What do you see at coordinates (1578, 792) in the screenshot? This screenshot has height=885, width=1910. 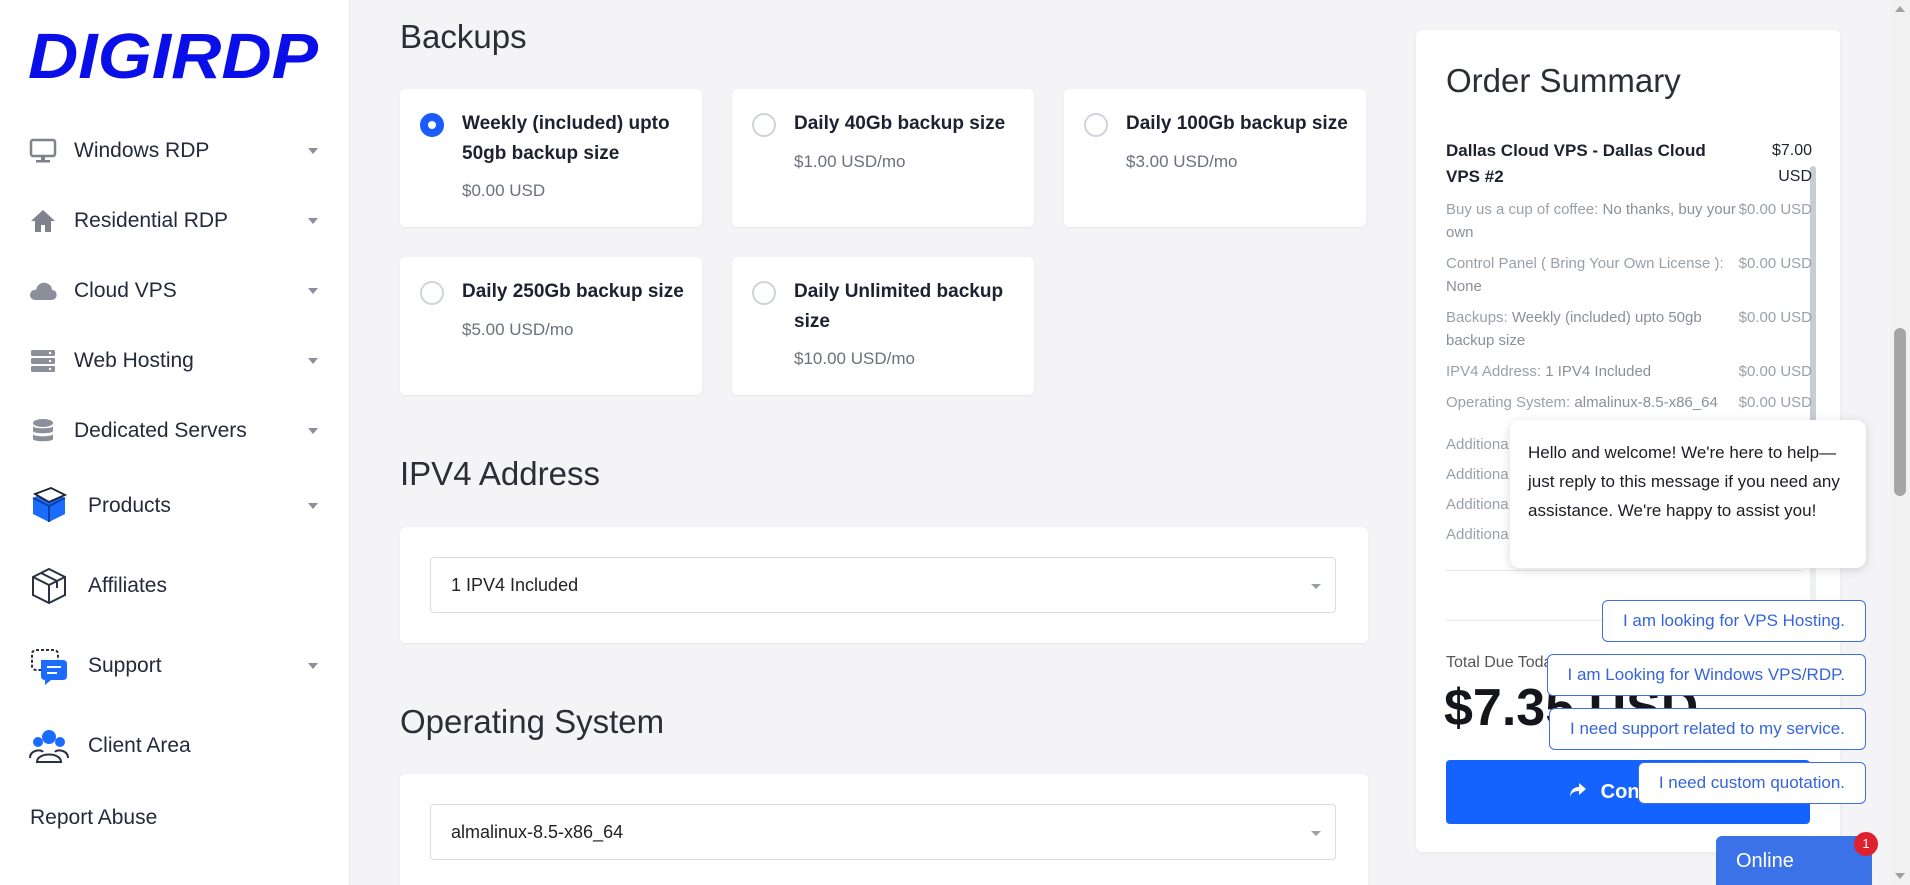 I see `share-arrow-icon` at bounding box center [1578, 792].